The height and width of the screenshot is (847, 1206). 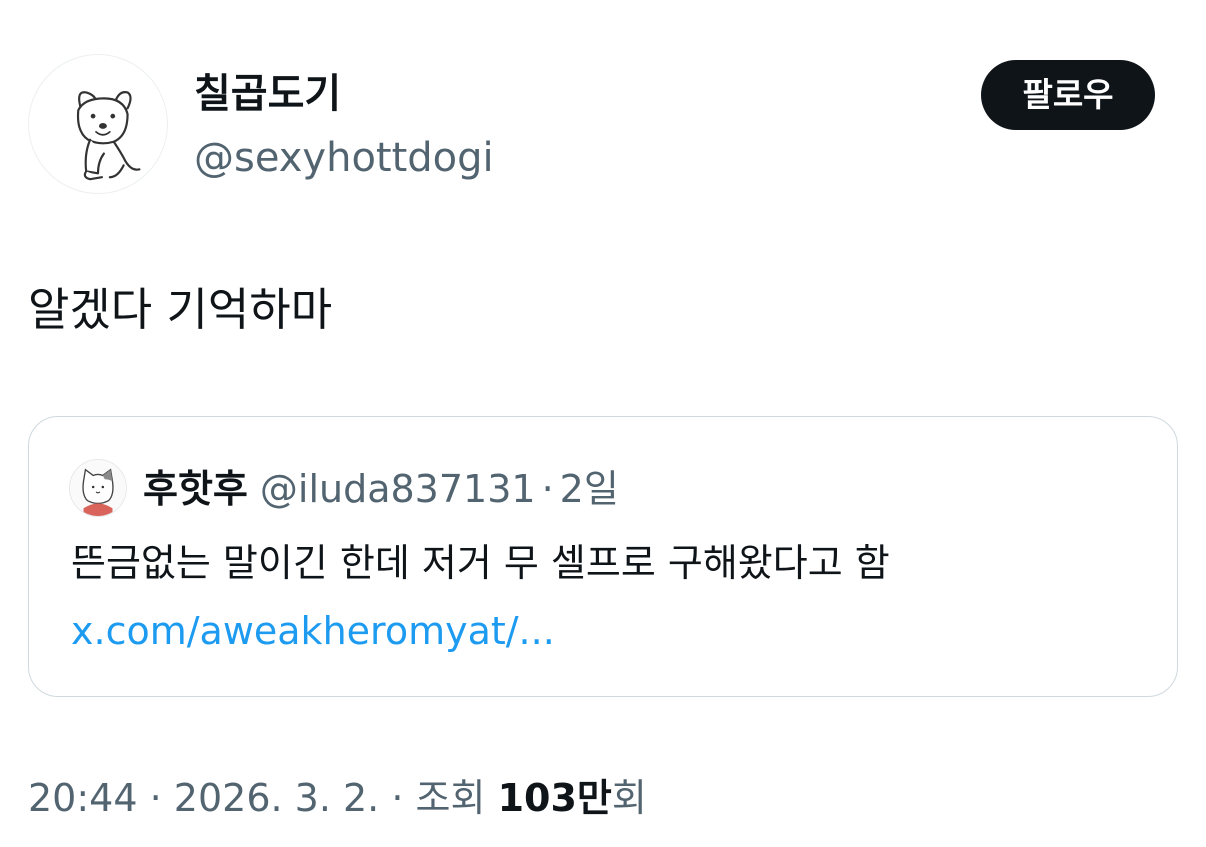 I want to click on quote-header: 후핫후 @iluda837131 · 2일, so click(x=381, y=489).